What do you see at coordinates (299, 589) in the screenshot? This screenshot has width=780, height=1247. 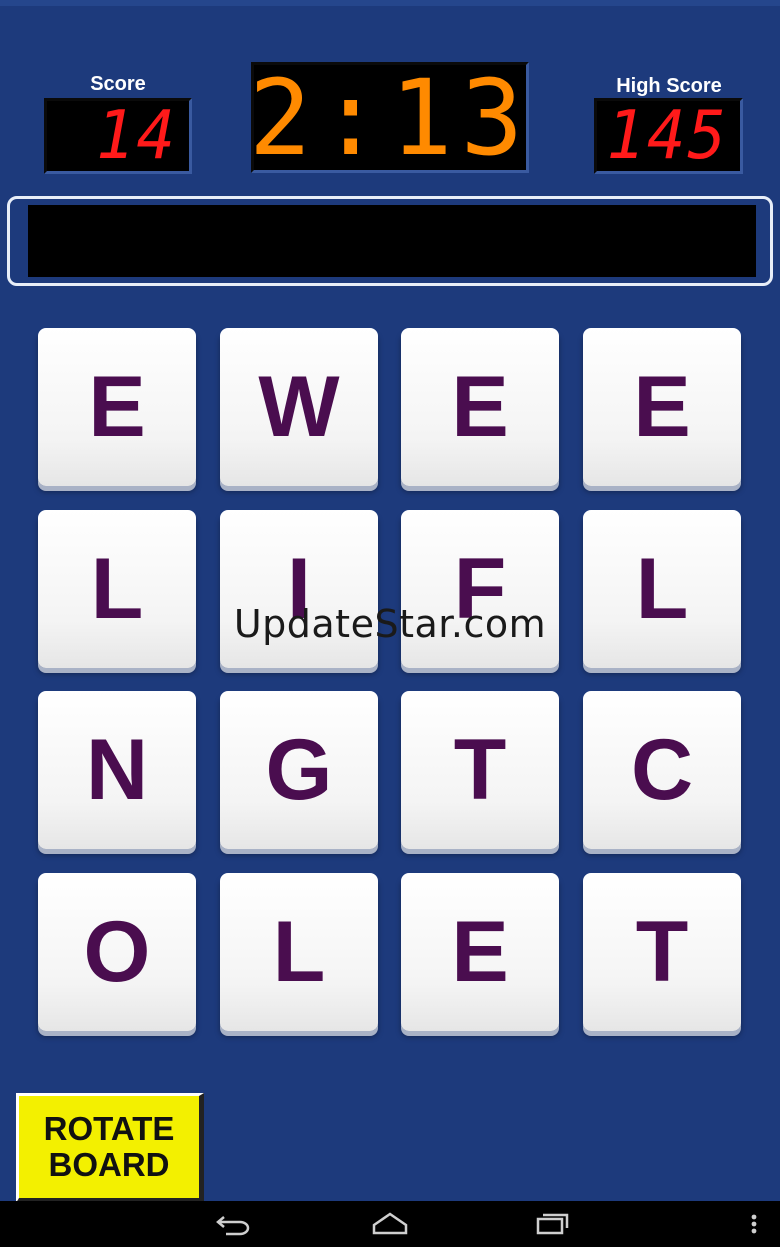 I see `tile-r2-c2: I` at bounding box center [299, 589].